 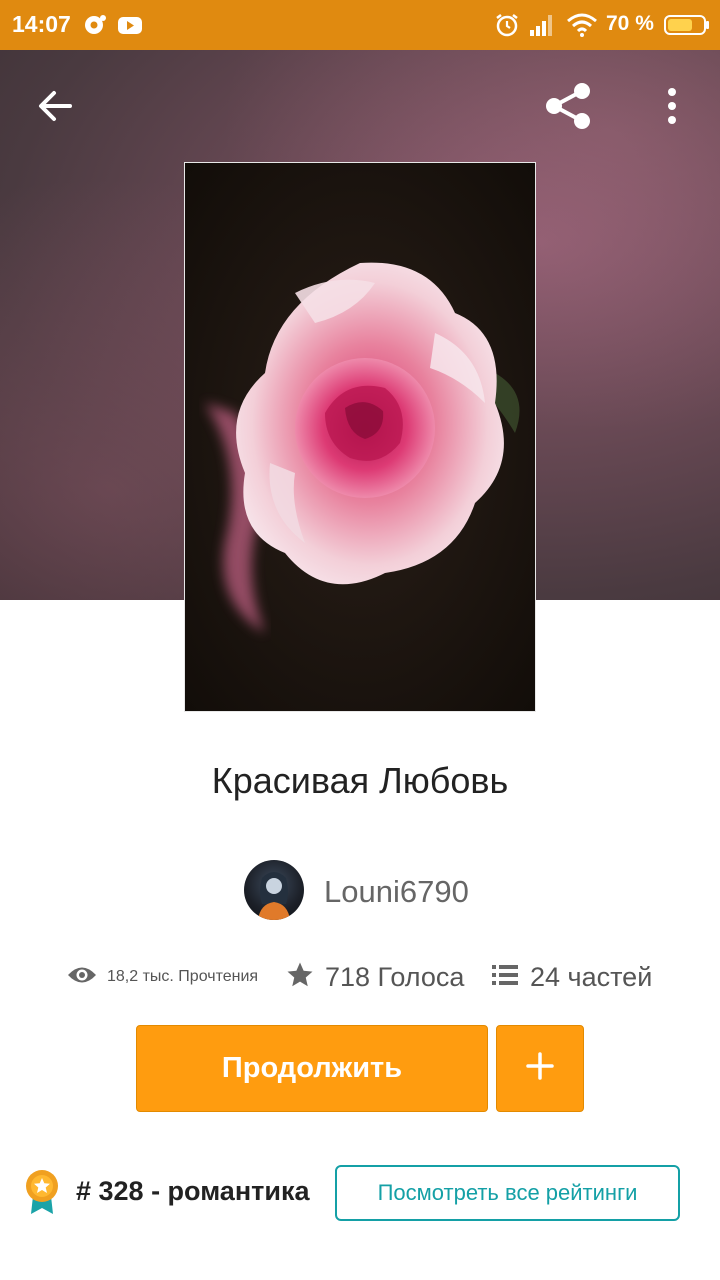 I want to click on votes-stat: 718 Голоса, so click(x=374, y=977).